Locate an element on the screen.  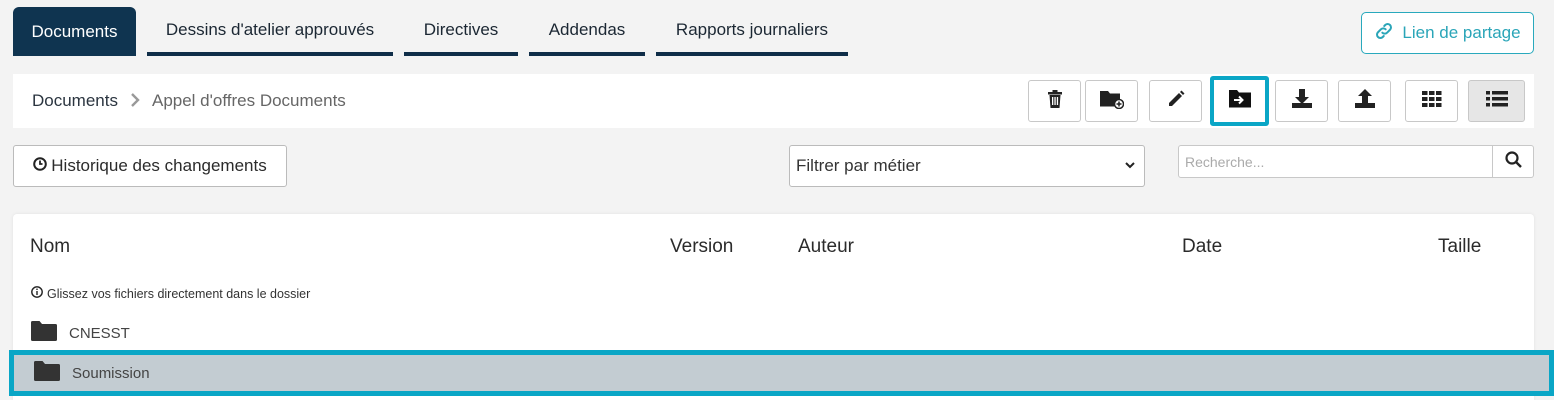
tab-directives: Directives is located at coordinates (461, 31).